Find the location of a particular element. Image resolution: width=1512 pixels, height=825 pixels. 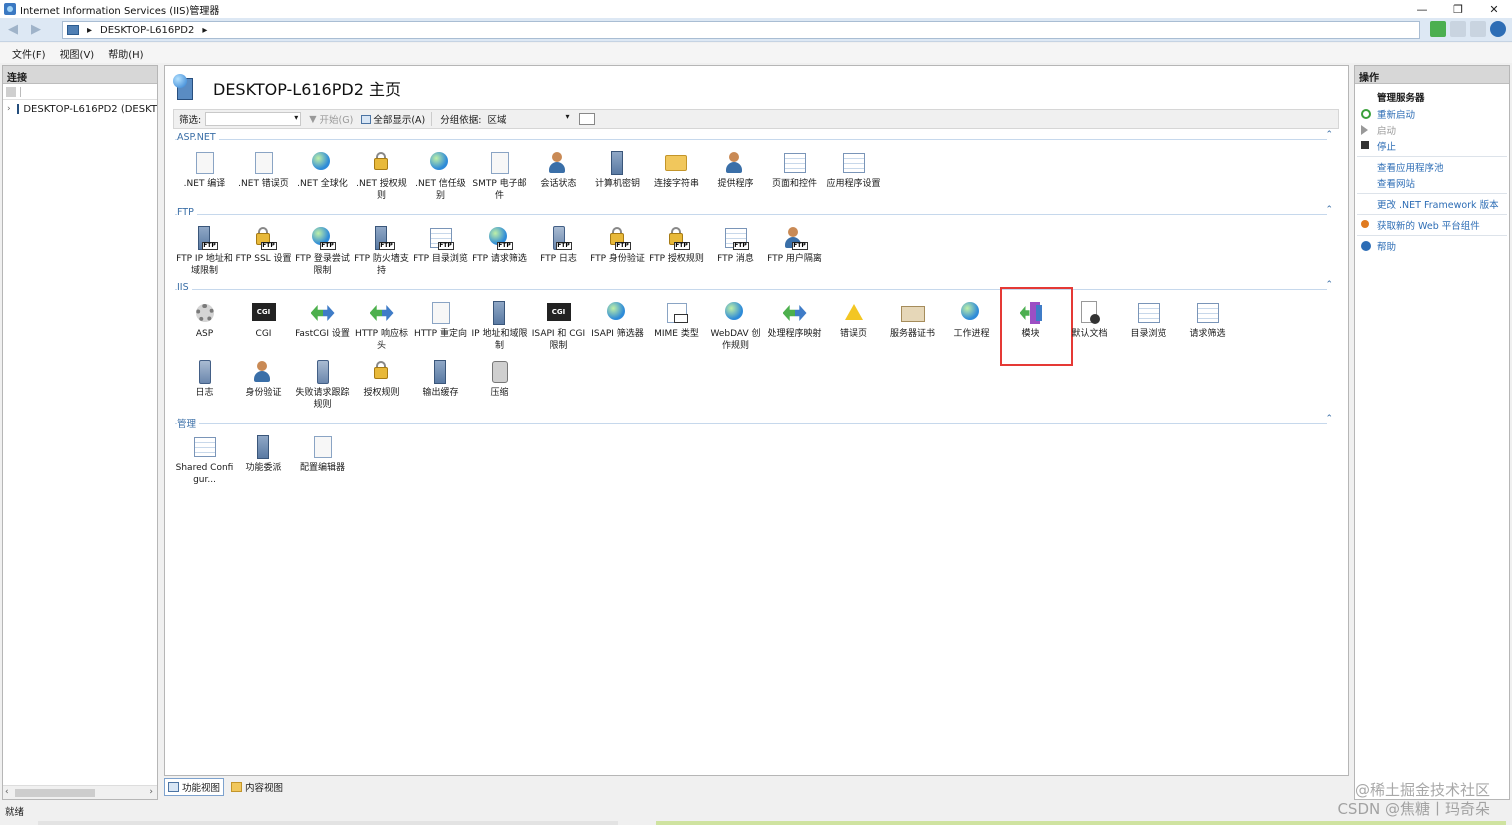

feature-tile: FTP FTP 授权规则 is located at coordinates (676, 252).